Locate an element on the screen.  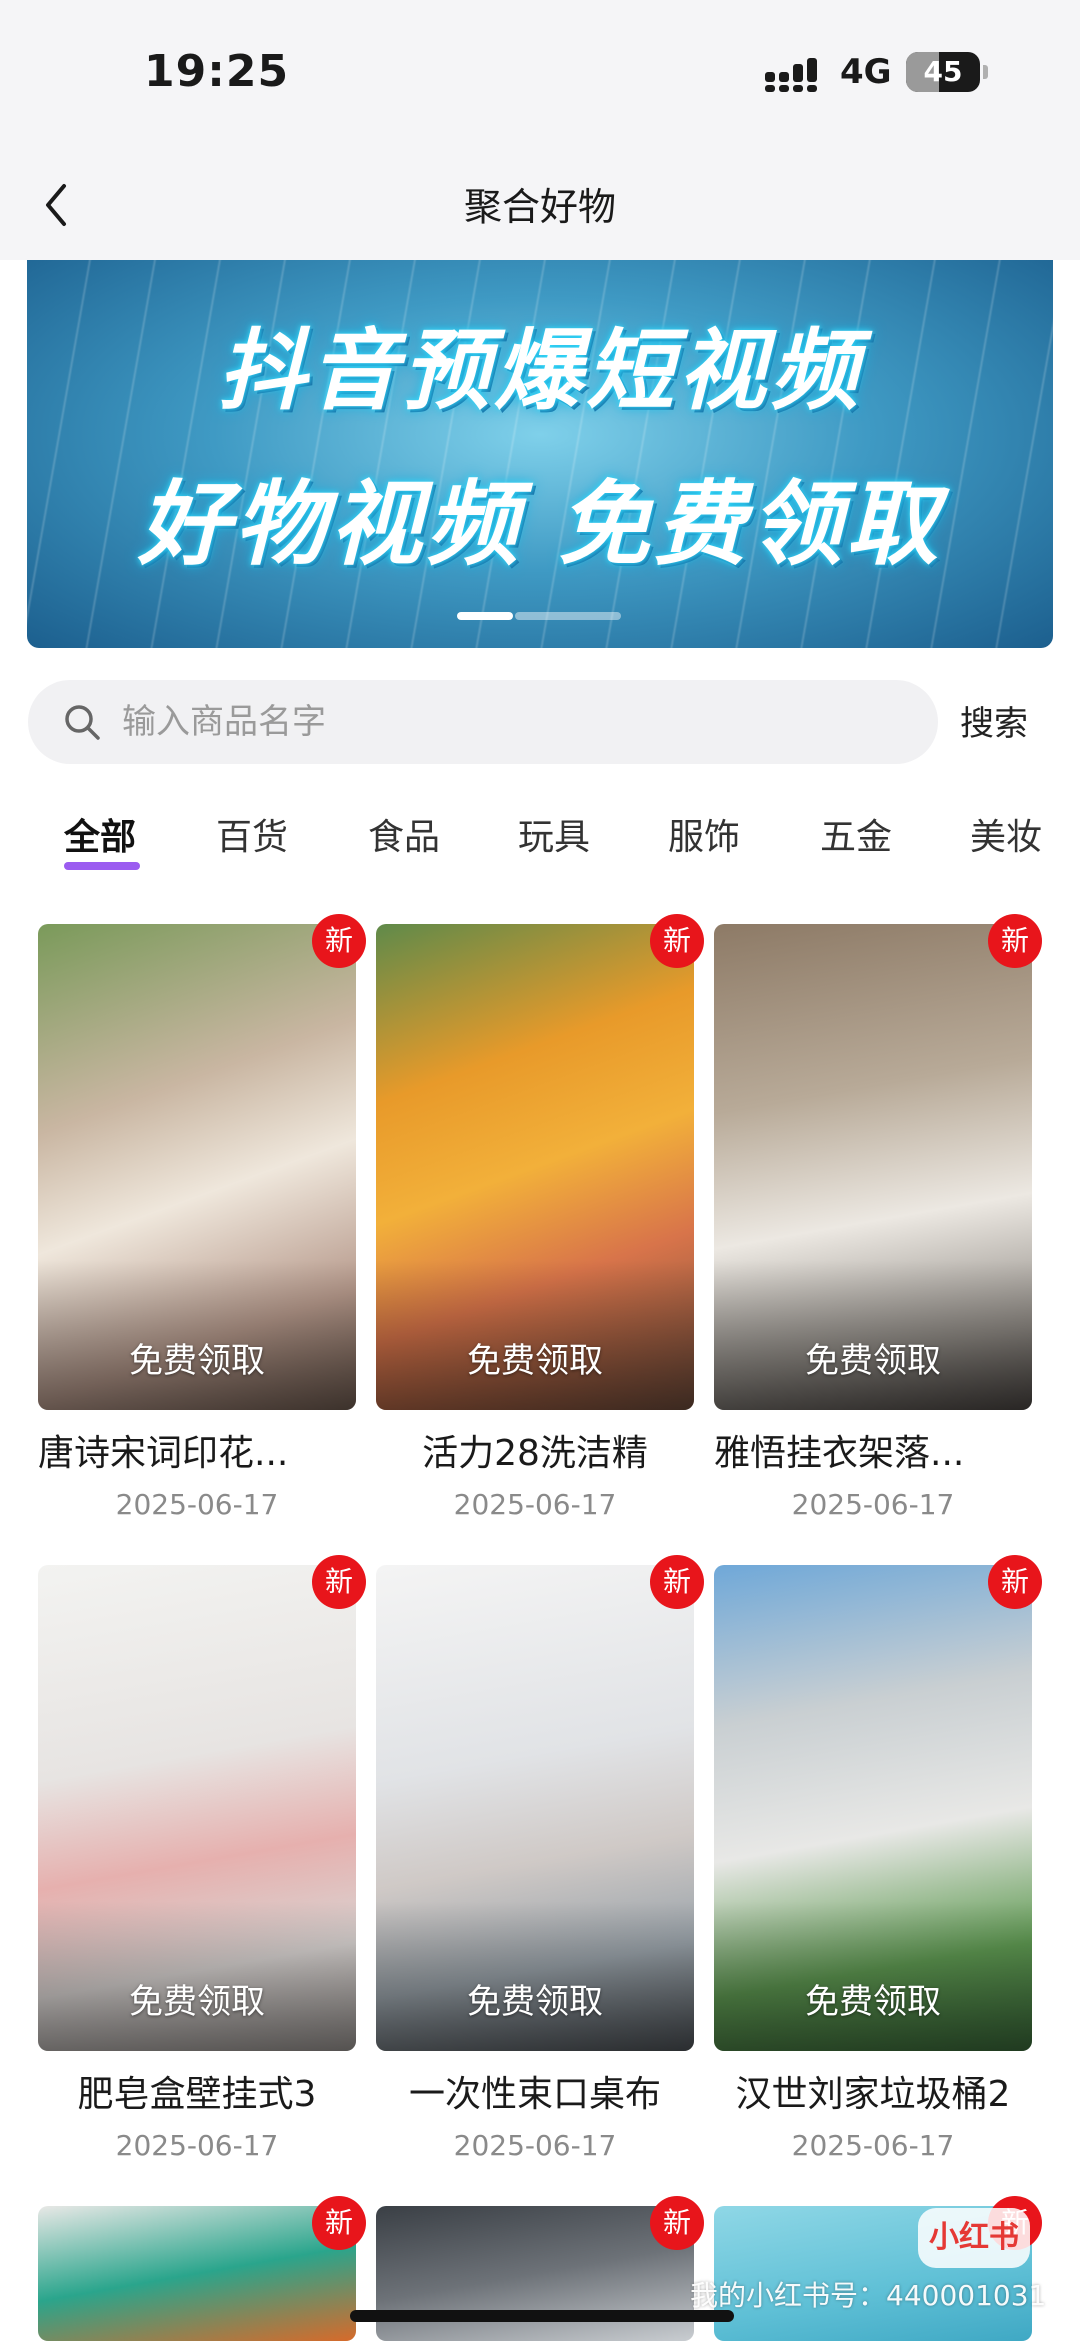
page-title: 聚合好物 is located at coordinates (539, 207).